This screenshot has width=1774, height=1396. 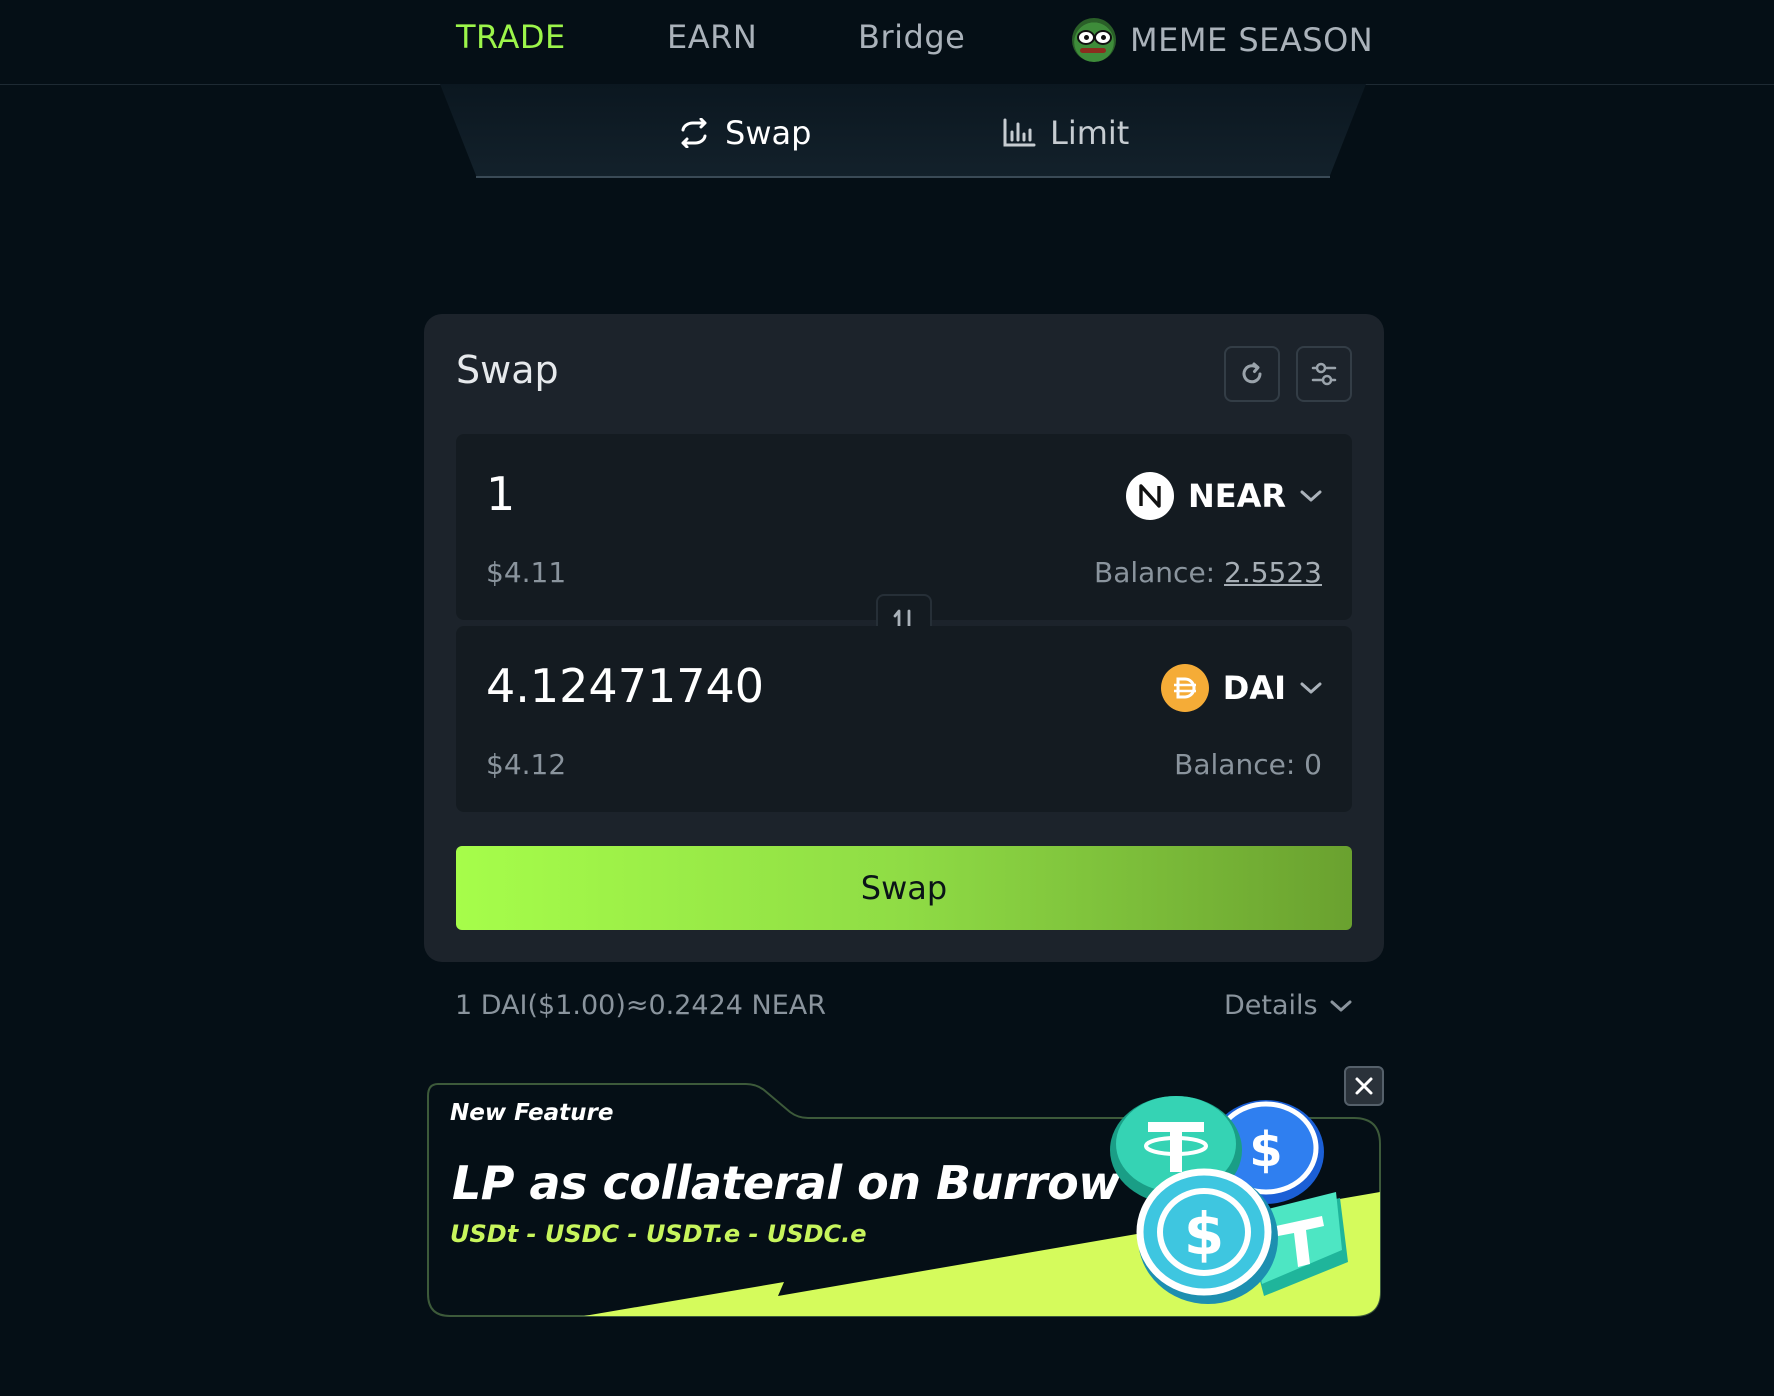 I want to click on details-label: Details, so click(x=1271, y=1005).